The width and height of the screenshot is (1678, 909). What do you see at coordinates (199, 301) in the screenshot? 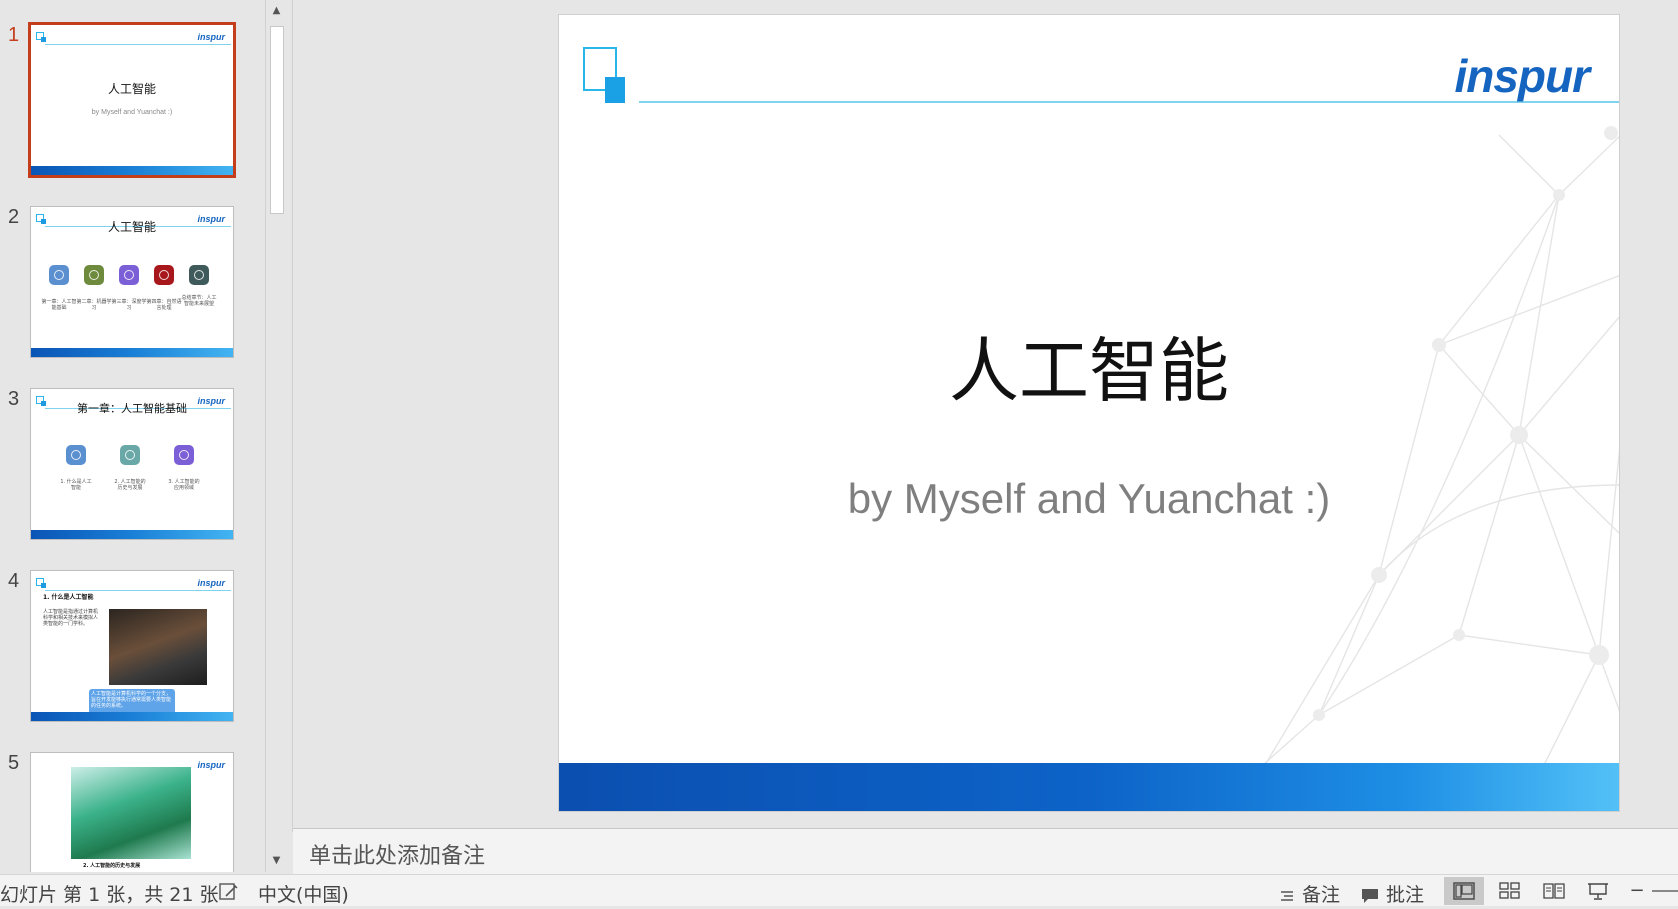
I see `chapter-caption: 总结章节：人工智能未来展望` at bounding box center [199, 301].